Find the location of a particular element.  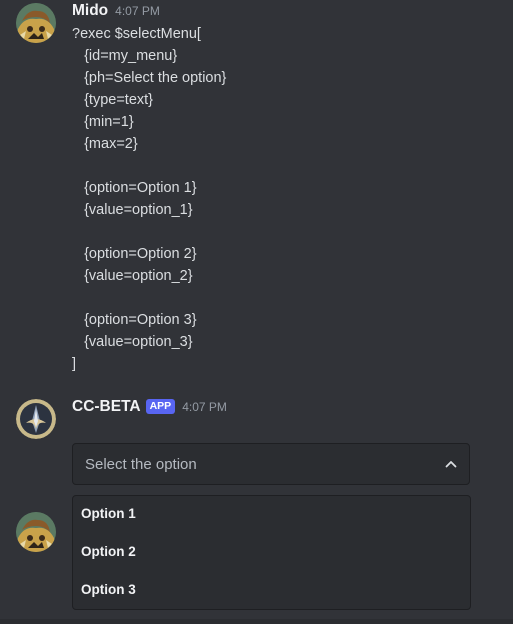

bot-avatar is located at coordinates (36, 419).